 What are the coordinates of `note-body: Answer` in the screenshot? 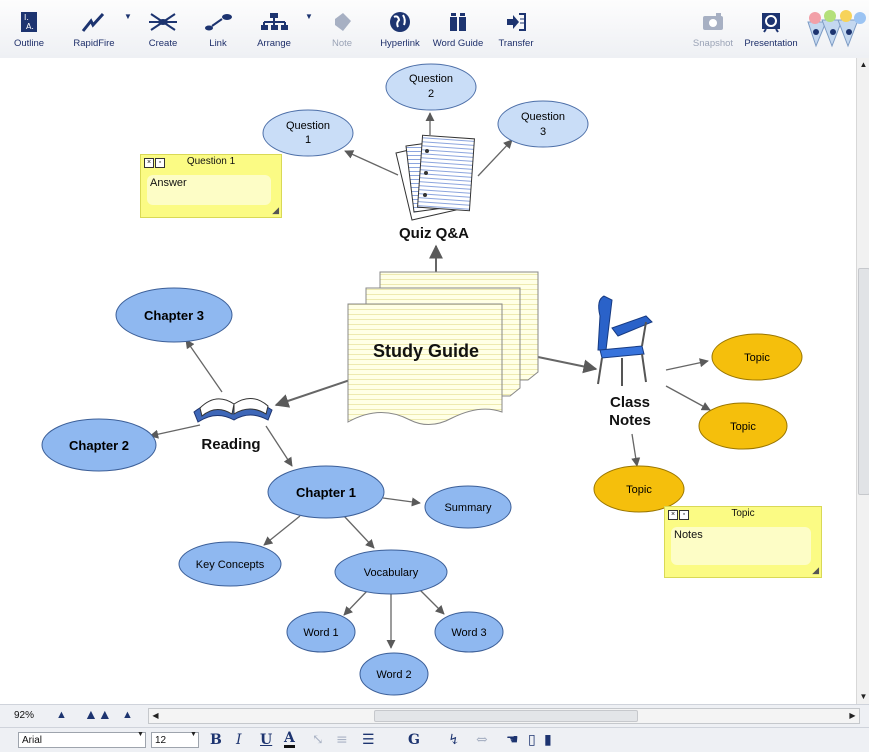 It's located at (209, 190).